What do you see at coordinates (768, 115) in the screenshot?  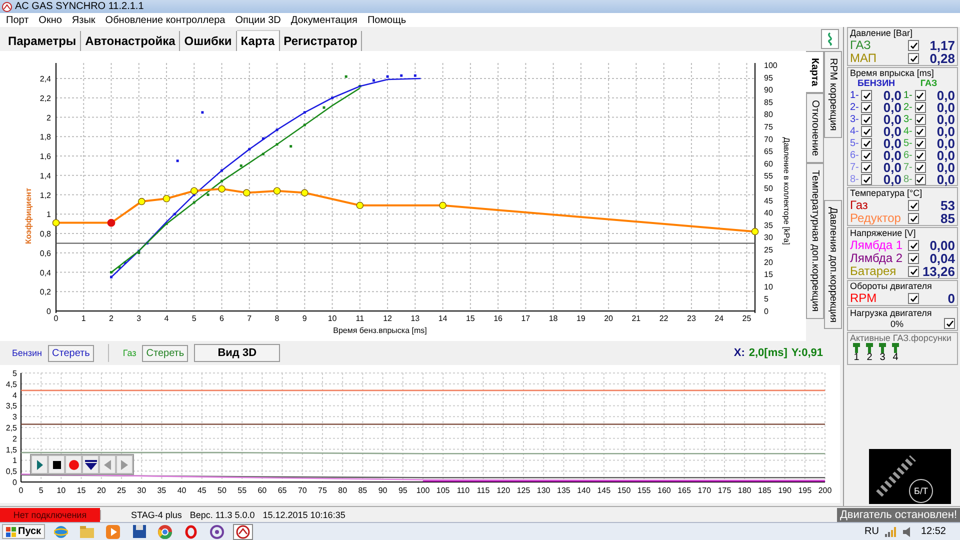 I see `tick-label: 80` at bounding box center [768, 115].